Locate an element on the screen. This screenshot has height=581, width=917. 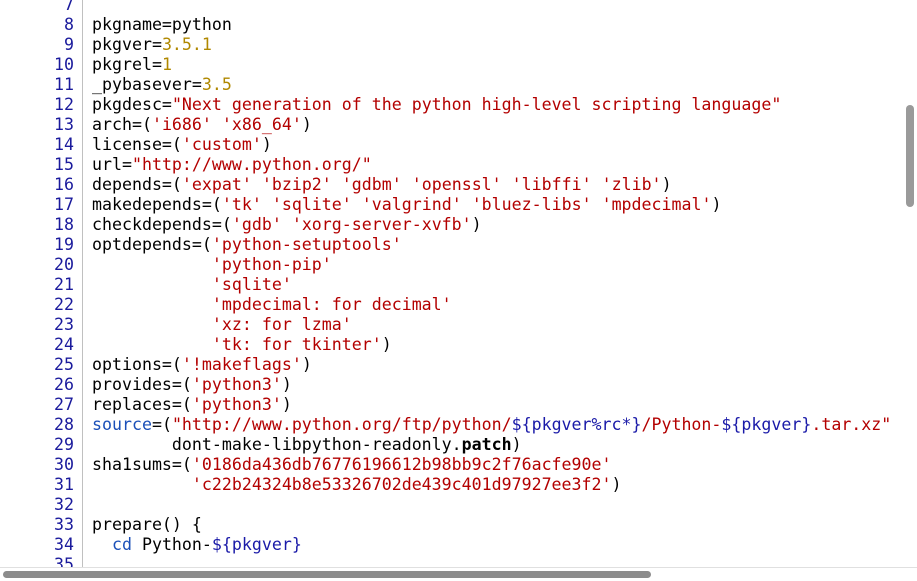
line-number: 10 is located at coordinates (64, 64).